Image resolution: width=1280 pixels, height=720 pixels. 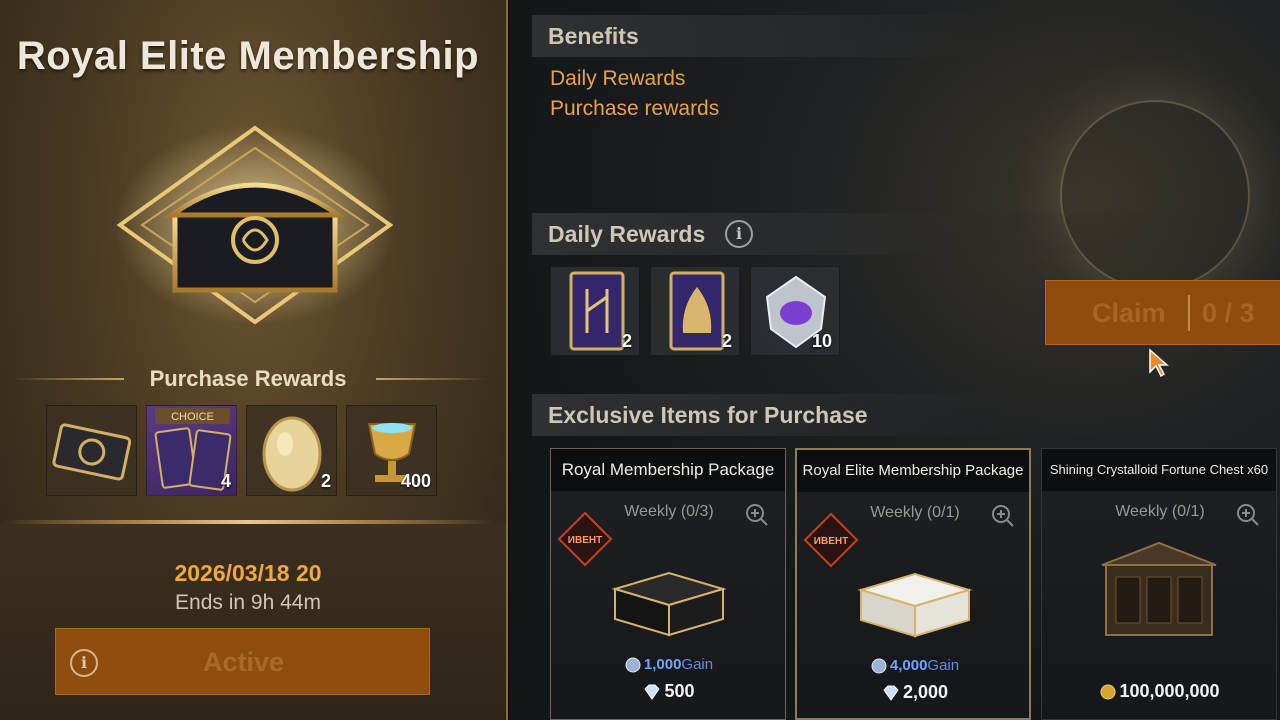 I want to click on time-remaining: Ends in 9h 44m, so click(x=248, y=602).